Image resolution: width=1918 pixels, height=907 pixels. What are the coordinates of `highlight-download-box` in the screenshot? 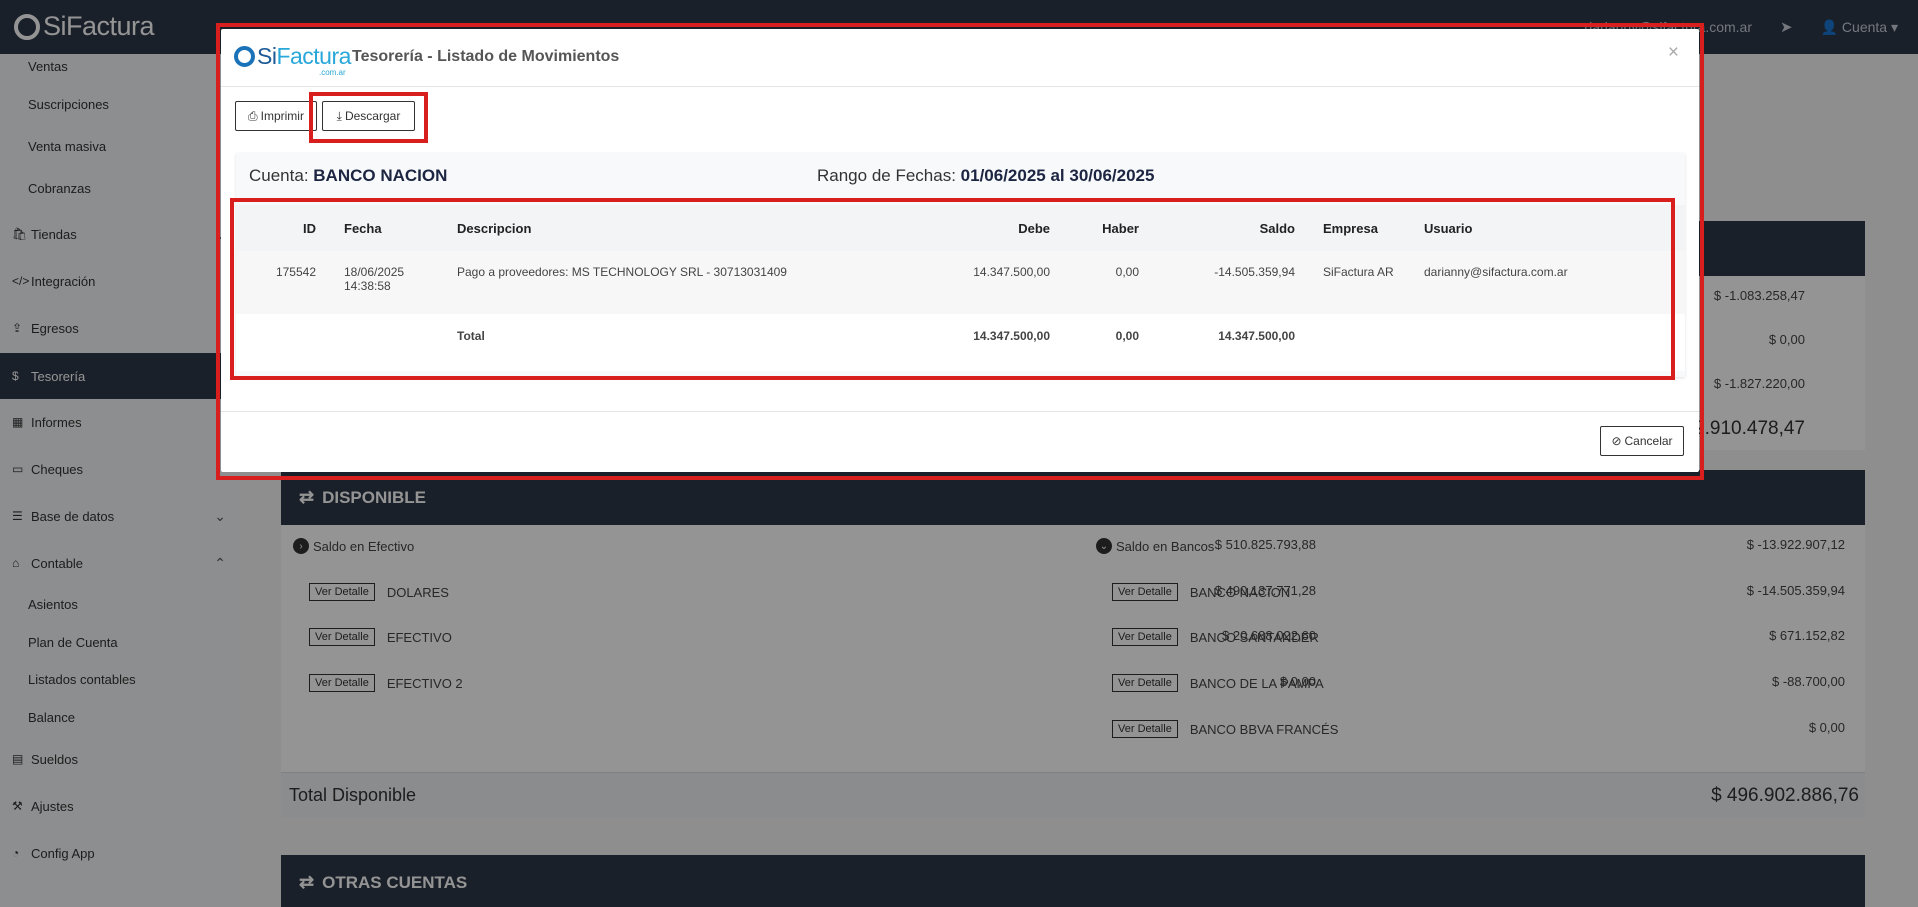 It's located at (368, 117).